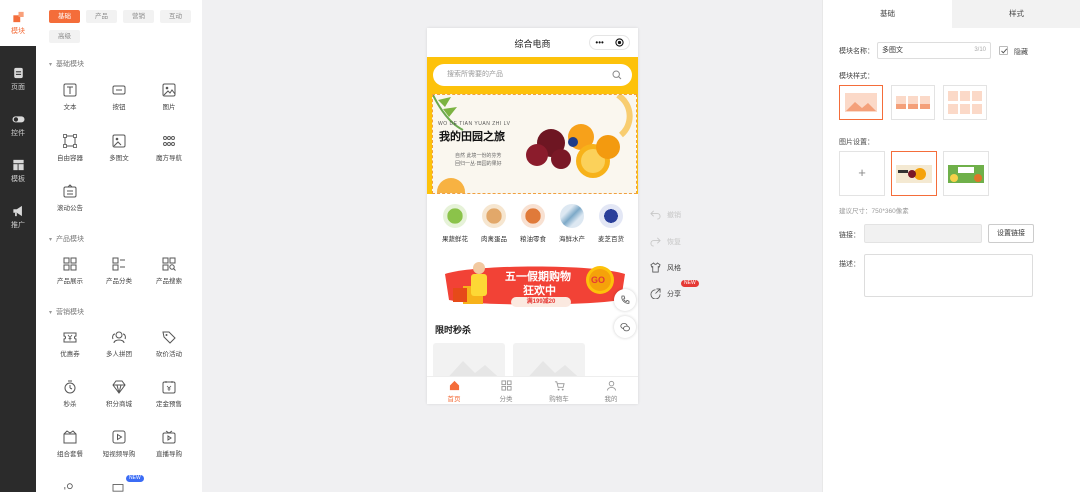  What do you see at coordinates (70, 399) in the screenshot?
I see `comp-seckill: 秒杀` at bounding box center [70, 399].